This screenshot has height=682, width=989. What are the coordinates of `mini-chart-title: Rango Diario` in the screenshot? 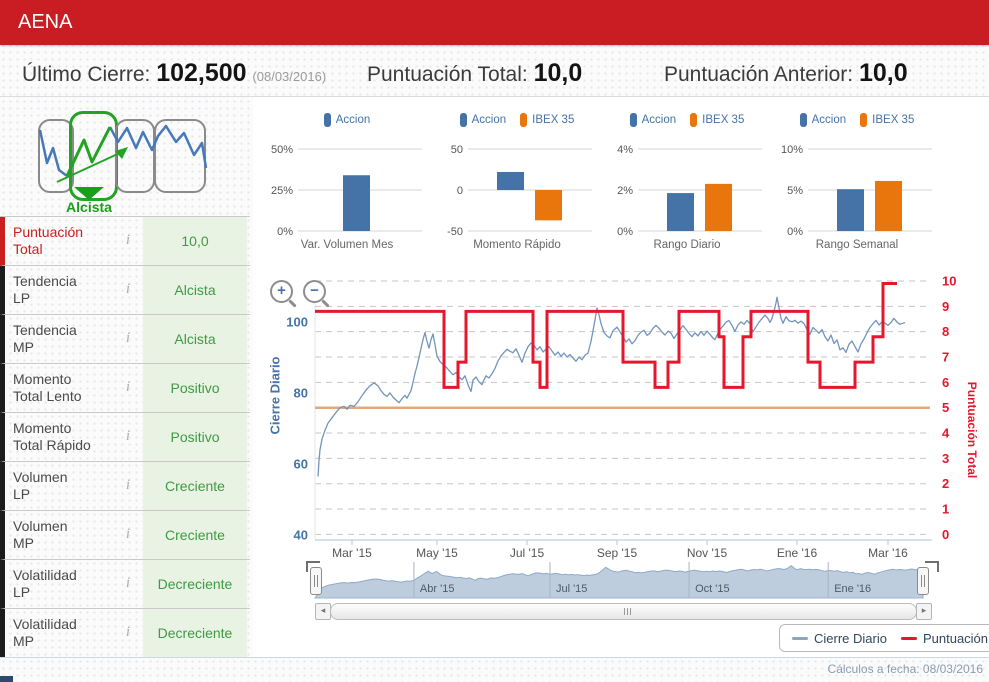 It's located at (687, 245).